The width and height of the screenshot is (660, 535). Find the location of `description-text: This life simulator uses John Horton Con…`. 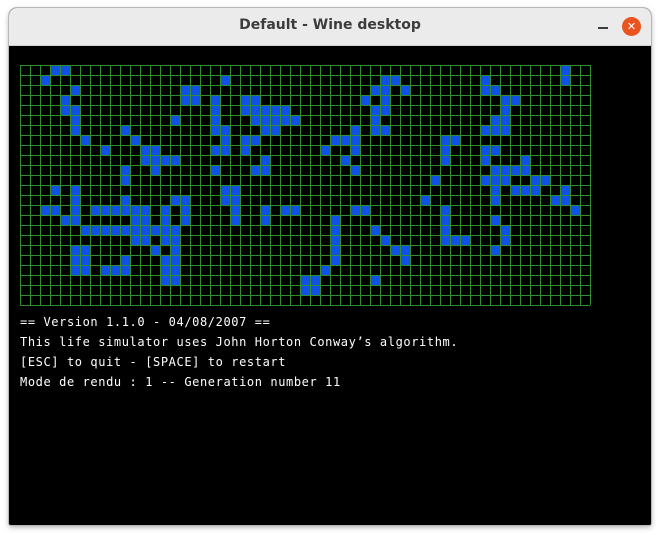

description-text: This life simulator uses John Horton Con… is located at coordinates (239, 342).